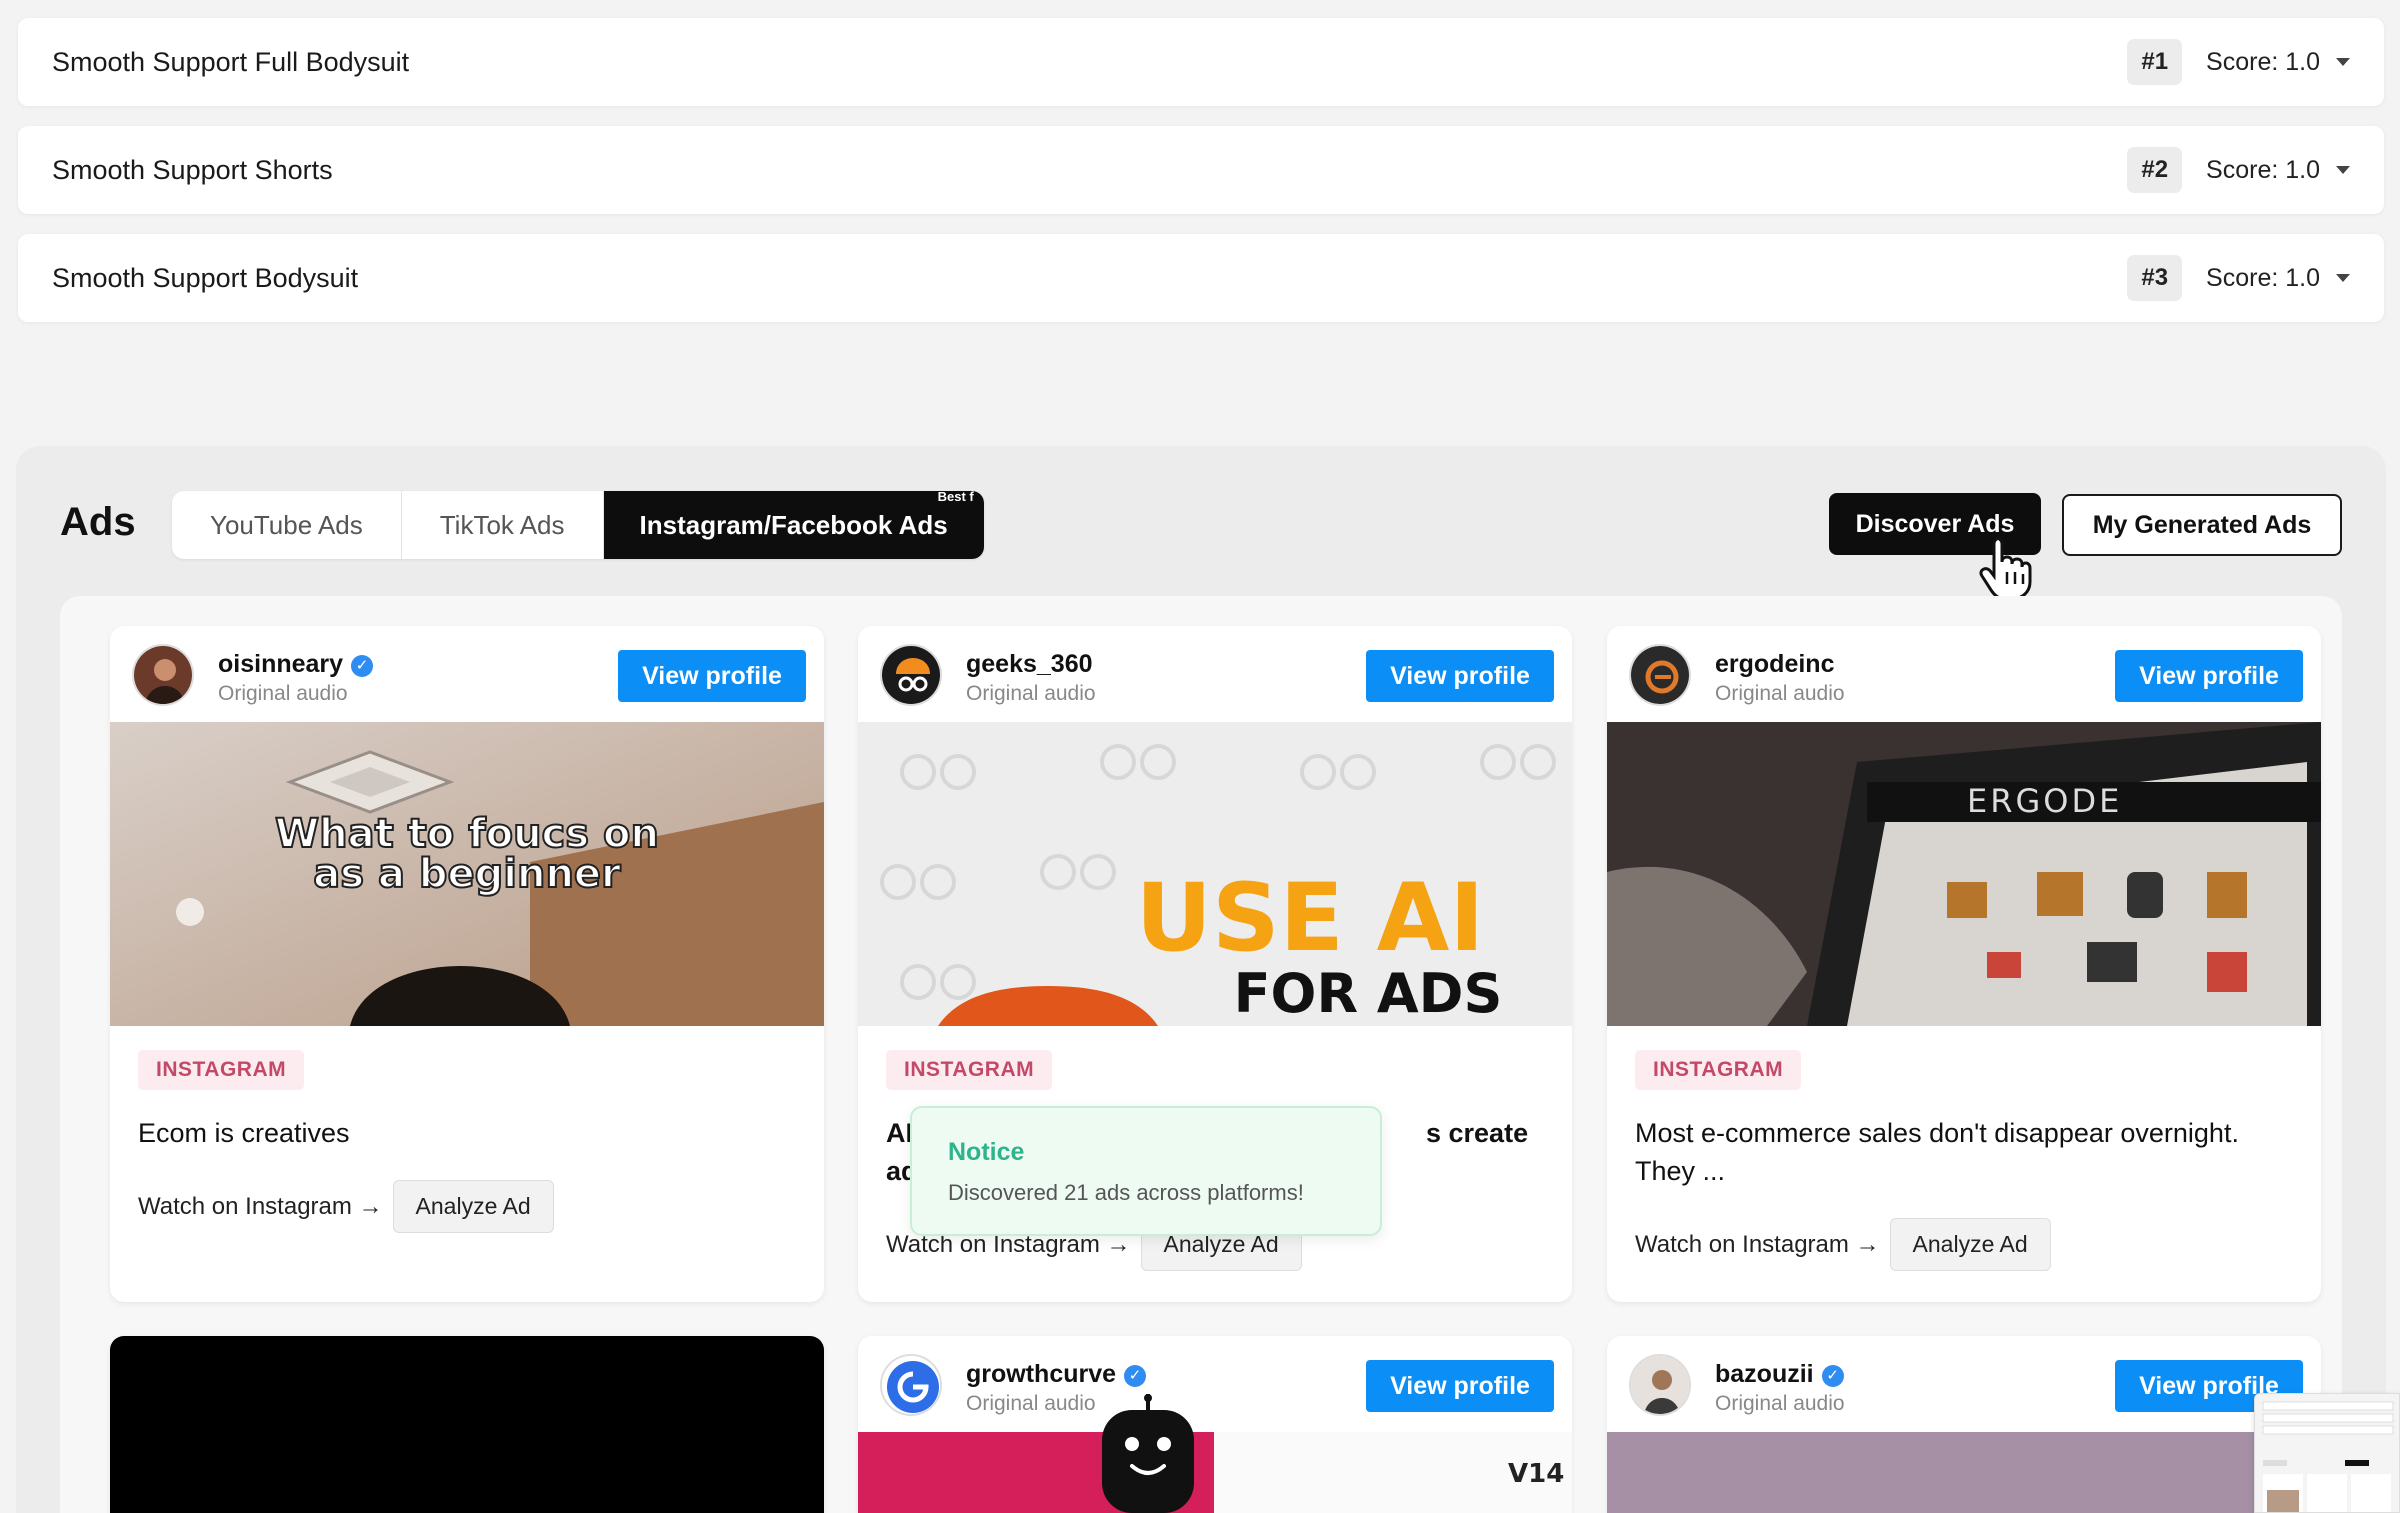 The height and width of the screenshot is (1513, 2400). I want to click on card-header: bazouzii ✓ Original audio View profile, so click(1964, 1384).